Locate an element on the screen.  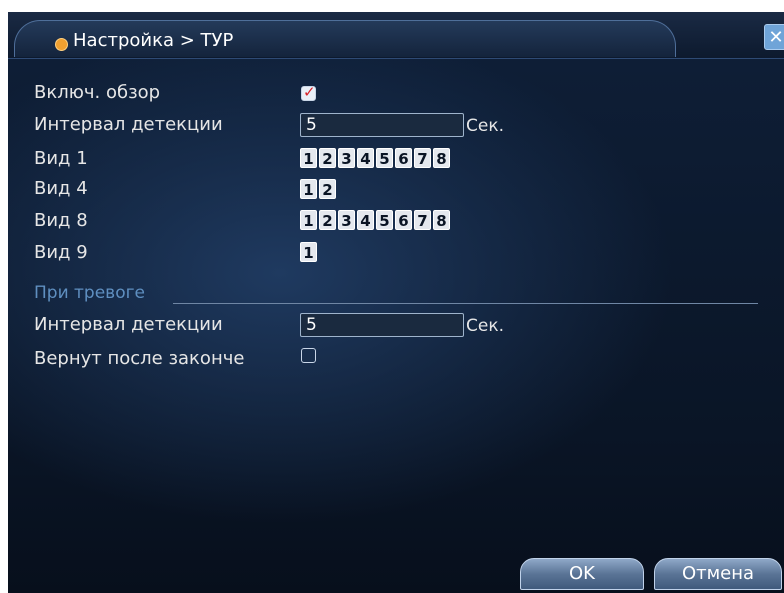
view1-channels: 1 2 3 4 5 6 7 8 is located at coordinates (375, 158).